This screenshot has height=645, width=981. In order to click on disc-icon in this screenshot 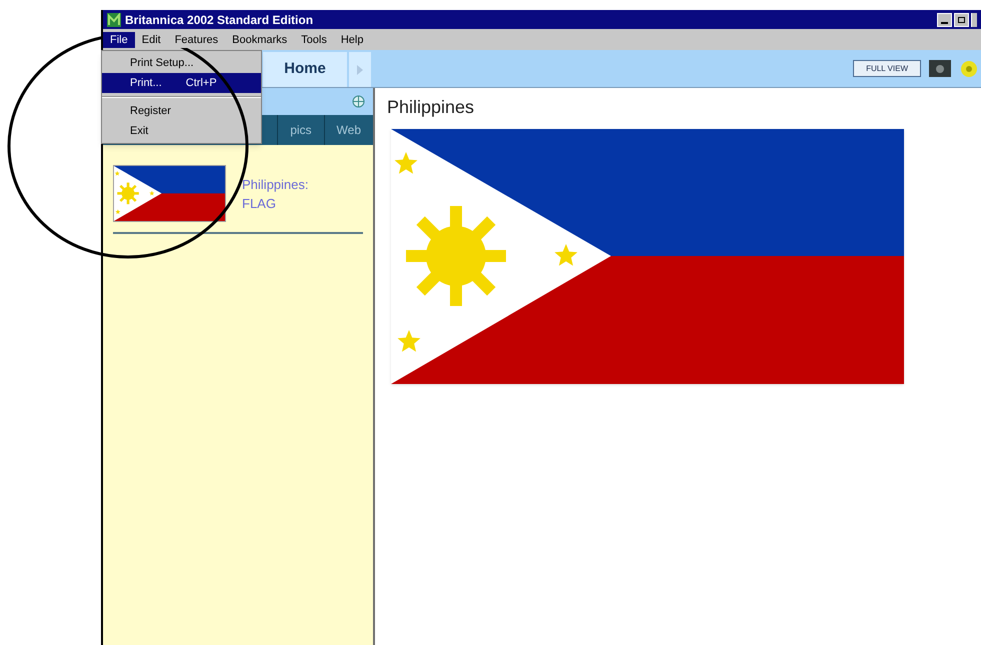, I will do `click(968, 69)`.